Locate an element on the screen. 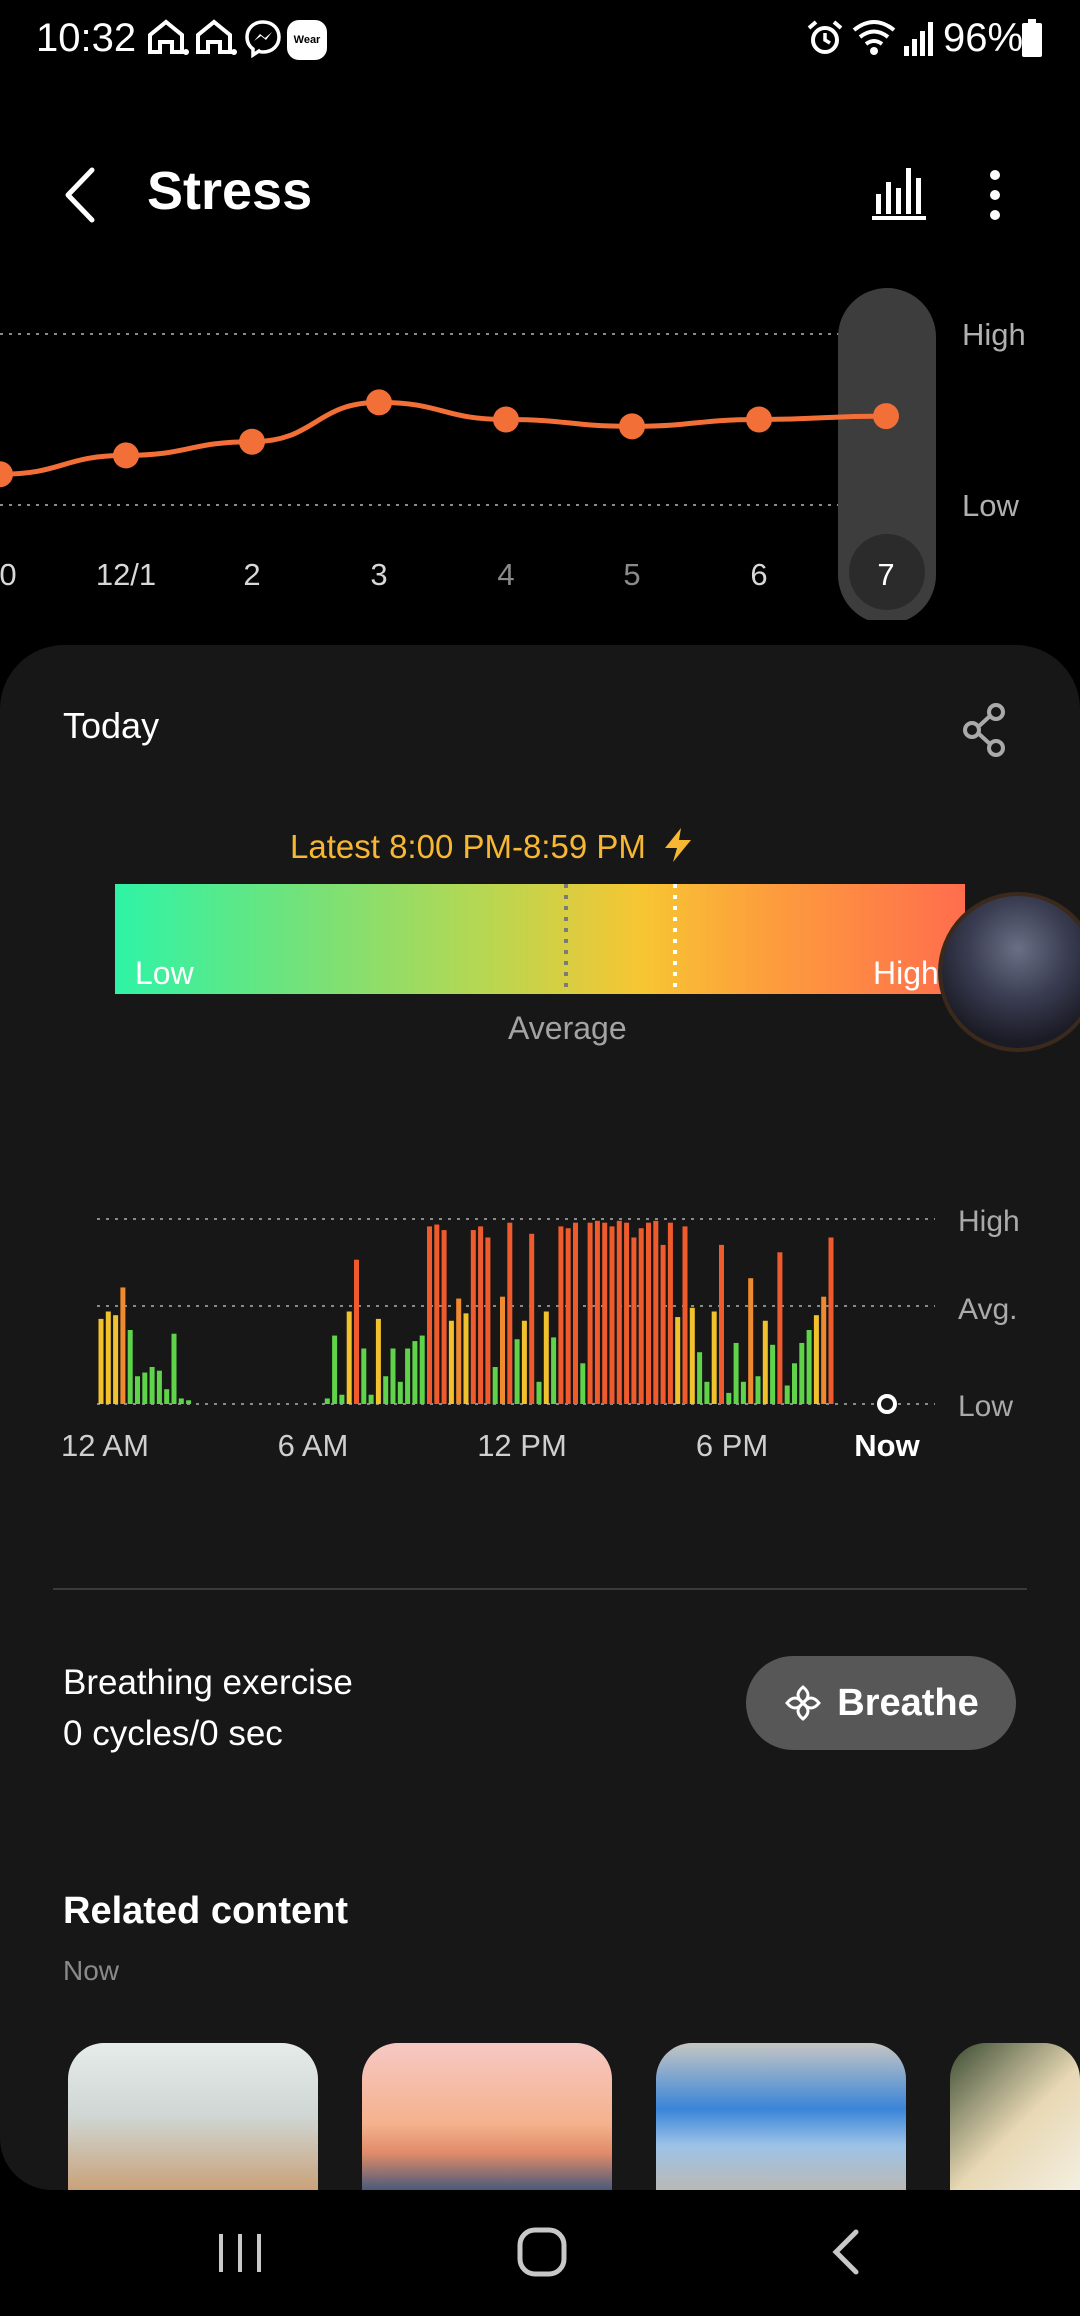 The width and height of the screenshot is (1080, 2316). daily-stress-chart: High Avg. Low 12 AM 6 AM 12 PM 6 PM Now is located at coordinates (540, 1330).